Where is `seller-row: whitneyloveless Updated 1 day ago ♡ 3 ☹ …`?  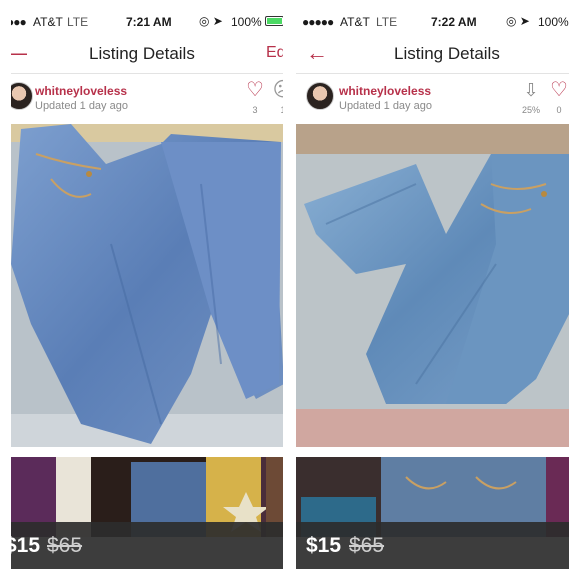
seller-row: whitneyloveless Updated 1 day ago ♡ 3 ☹ … is located at coordinates (147, 100).